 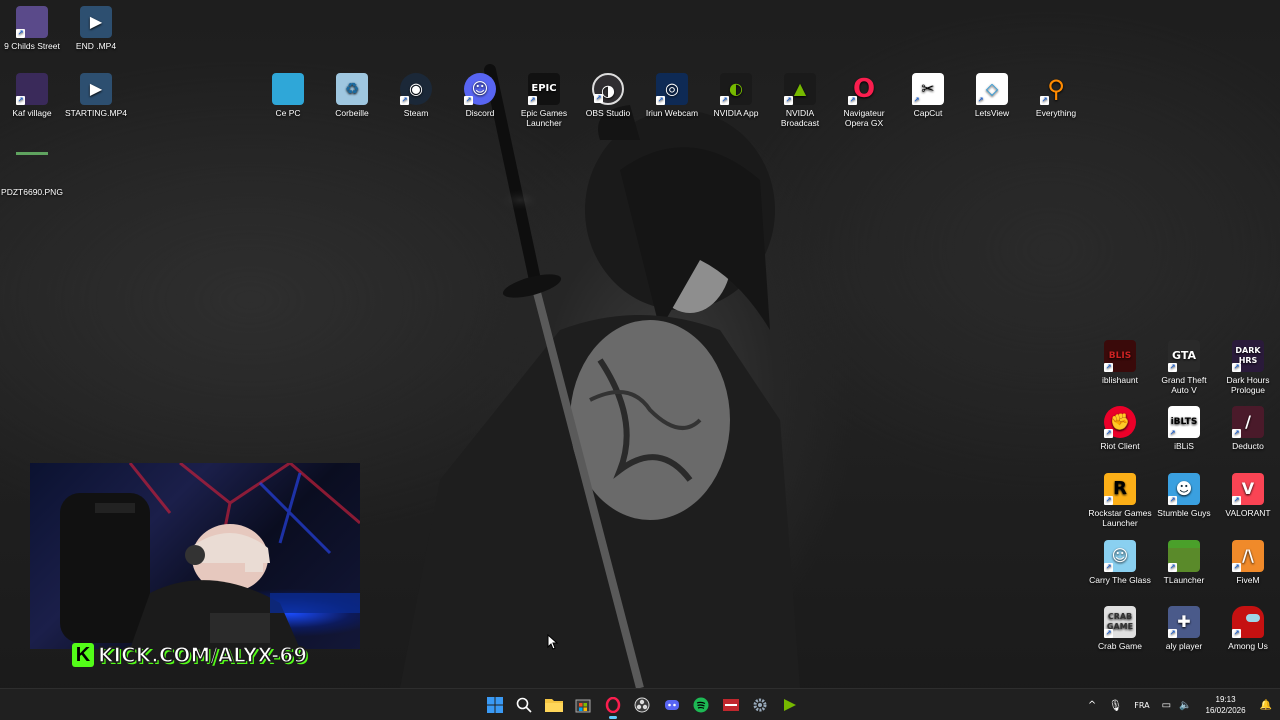 I want to click on settings-taskbar-button, so click(x=761, y=704).